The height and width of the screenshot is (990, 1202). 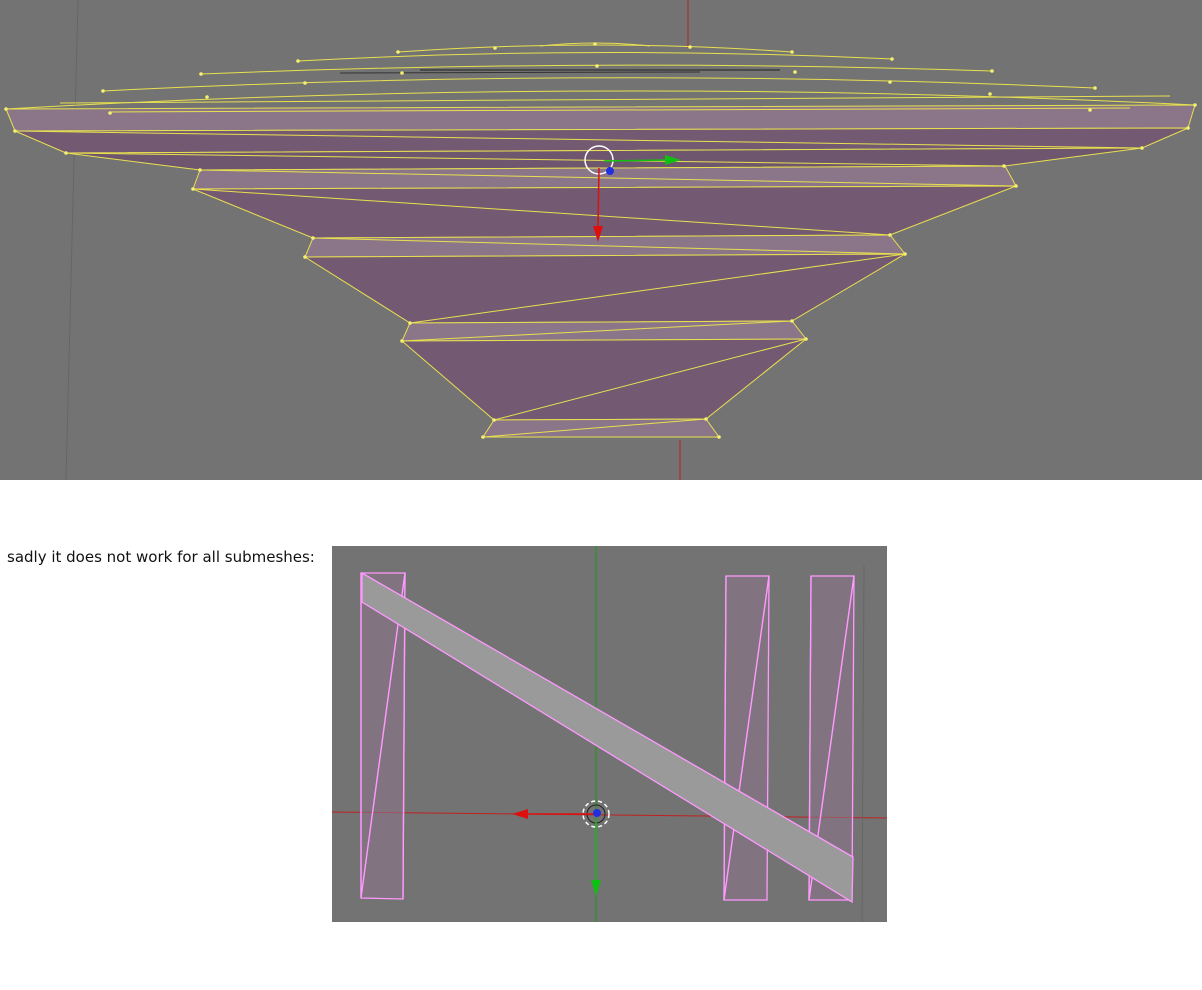 What do you see at coordinates (600, 77) in the screenshot?
I see `mesh-upper-rings` at bounding box center [600, 77].